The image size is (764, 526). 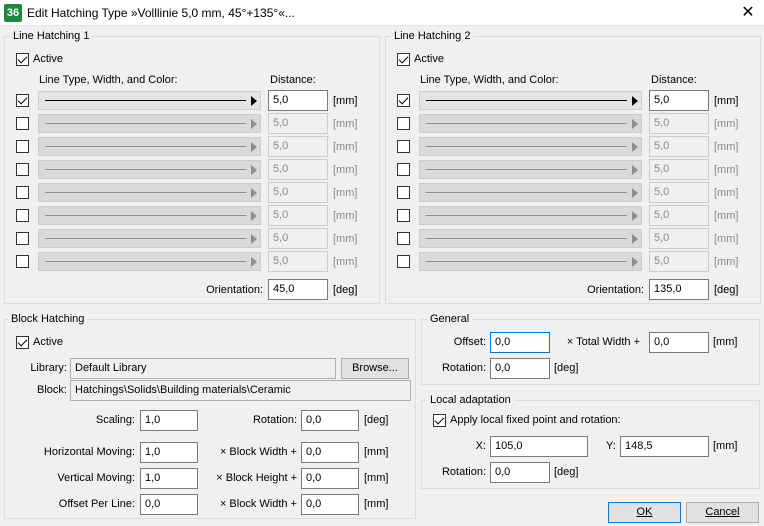 I want to click on line-hatching-2-orientation-input: 135,0, so click(x=679, y=289).